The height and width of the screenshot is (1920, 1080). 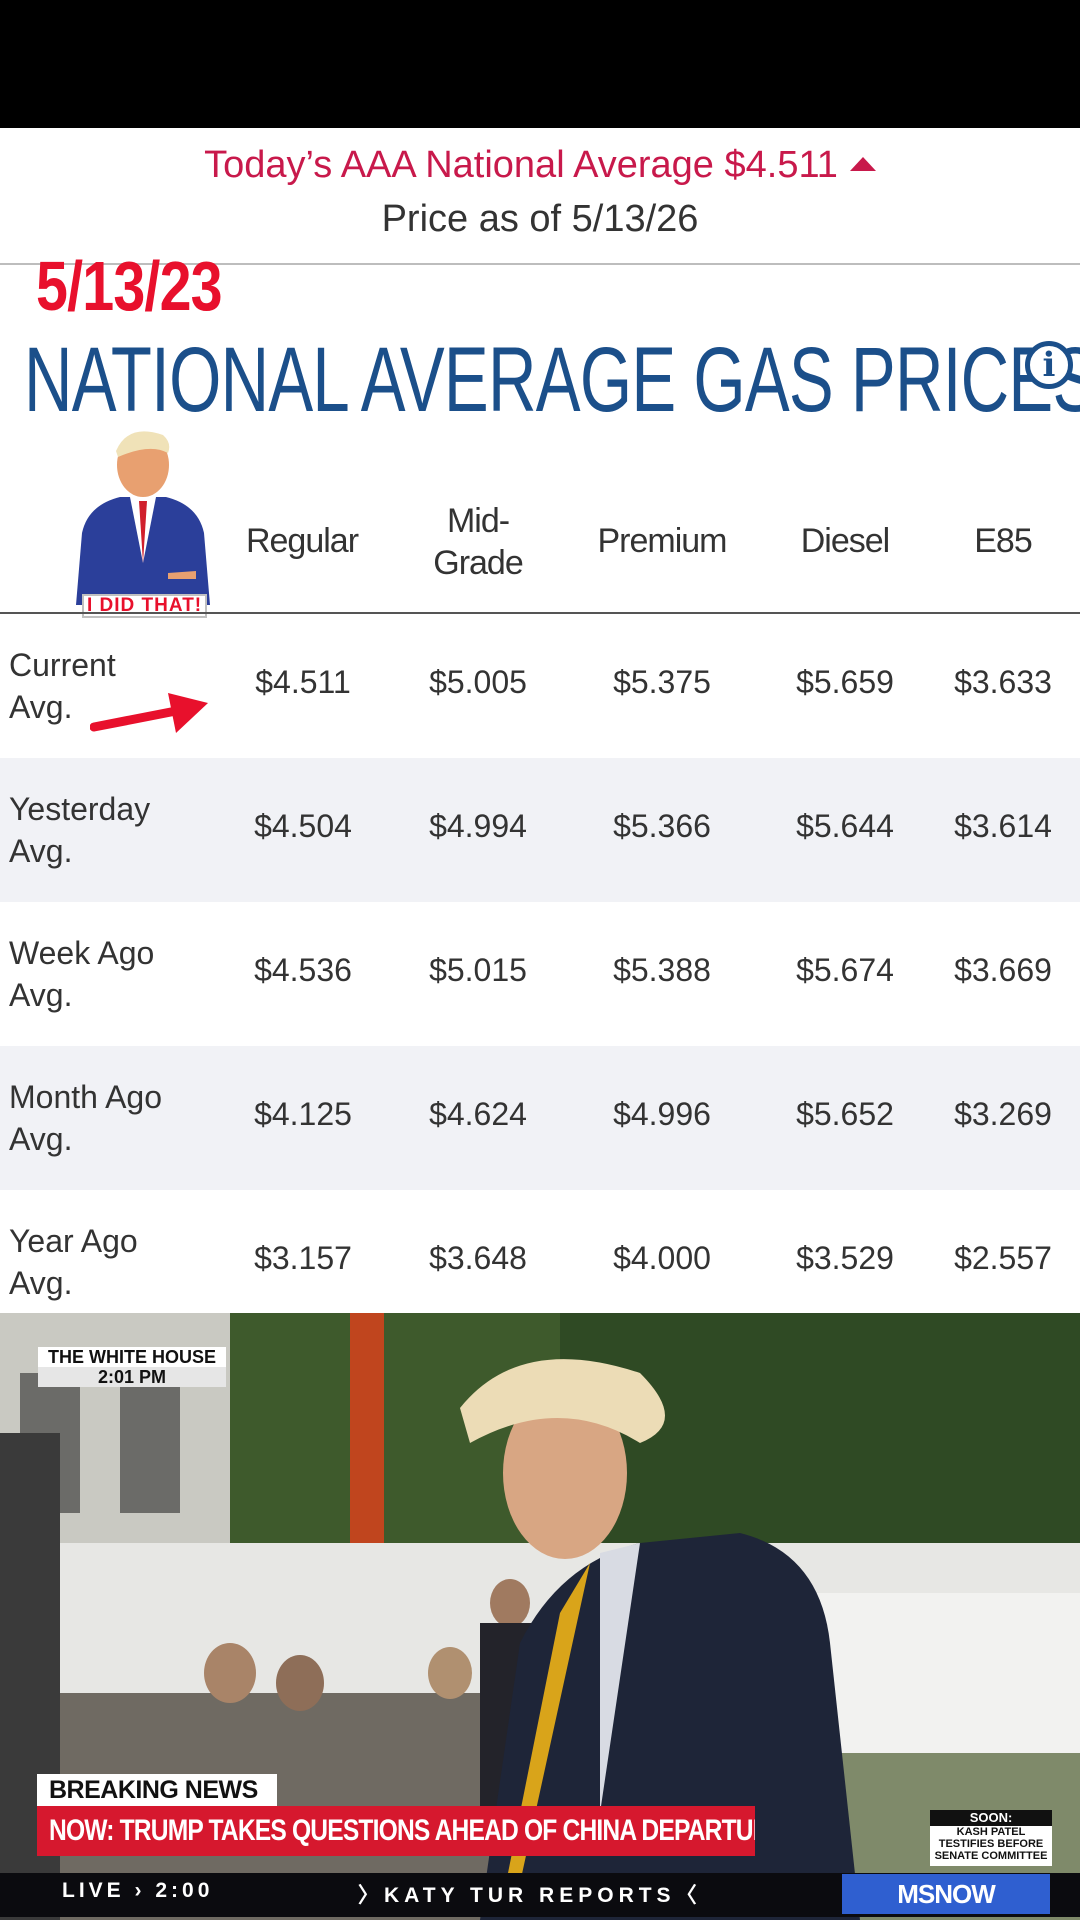 I want to click on price-cell: $5.375, so click(x=662, y=682).